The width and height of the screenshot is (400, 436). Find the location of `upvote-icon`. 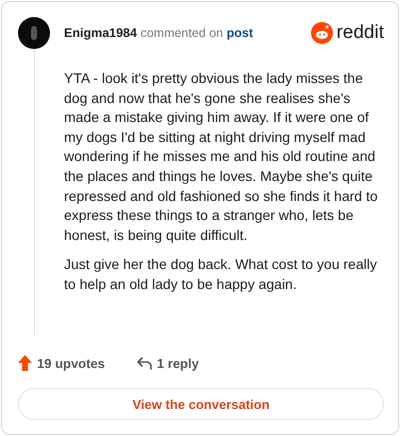

upvote-icon is located at coordinates (25, 363).